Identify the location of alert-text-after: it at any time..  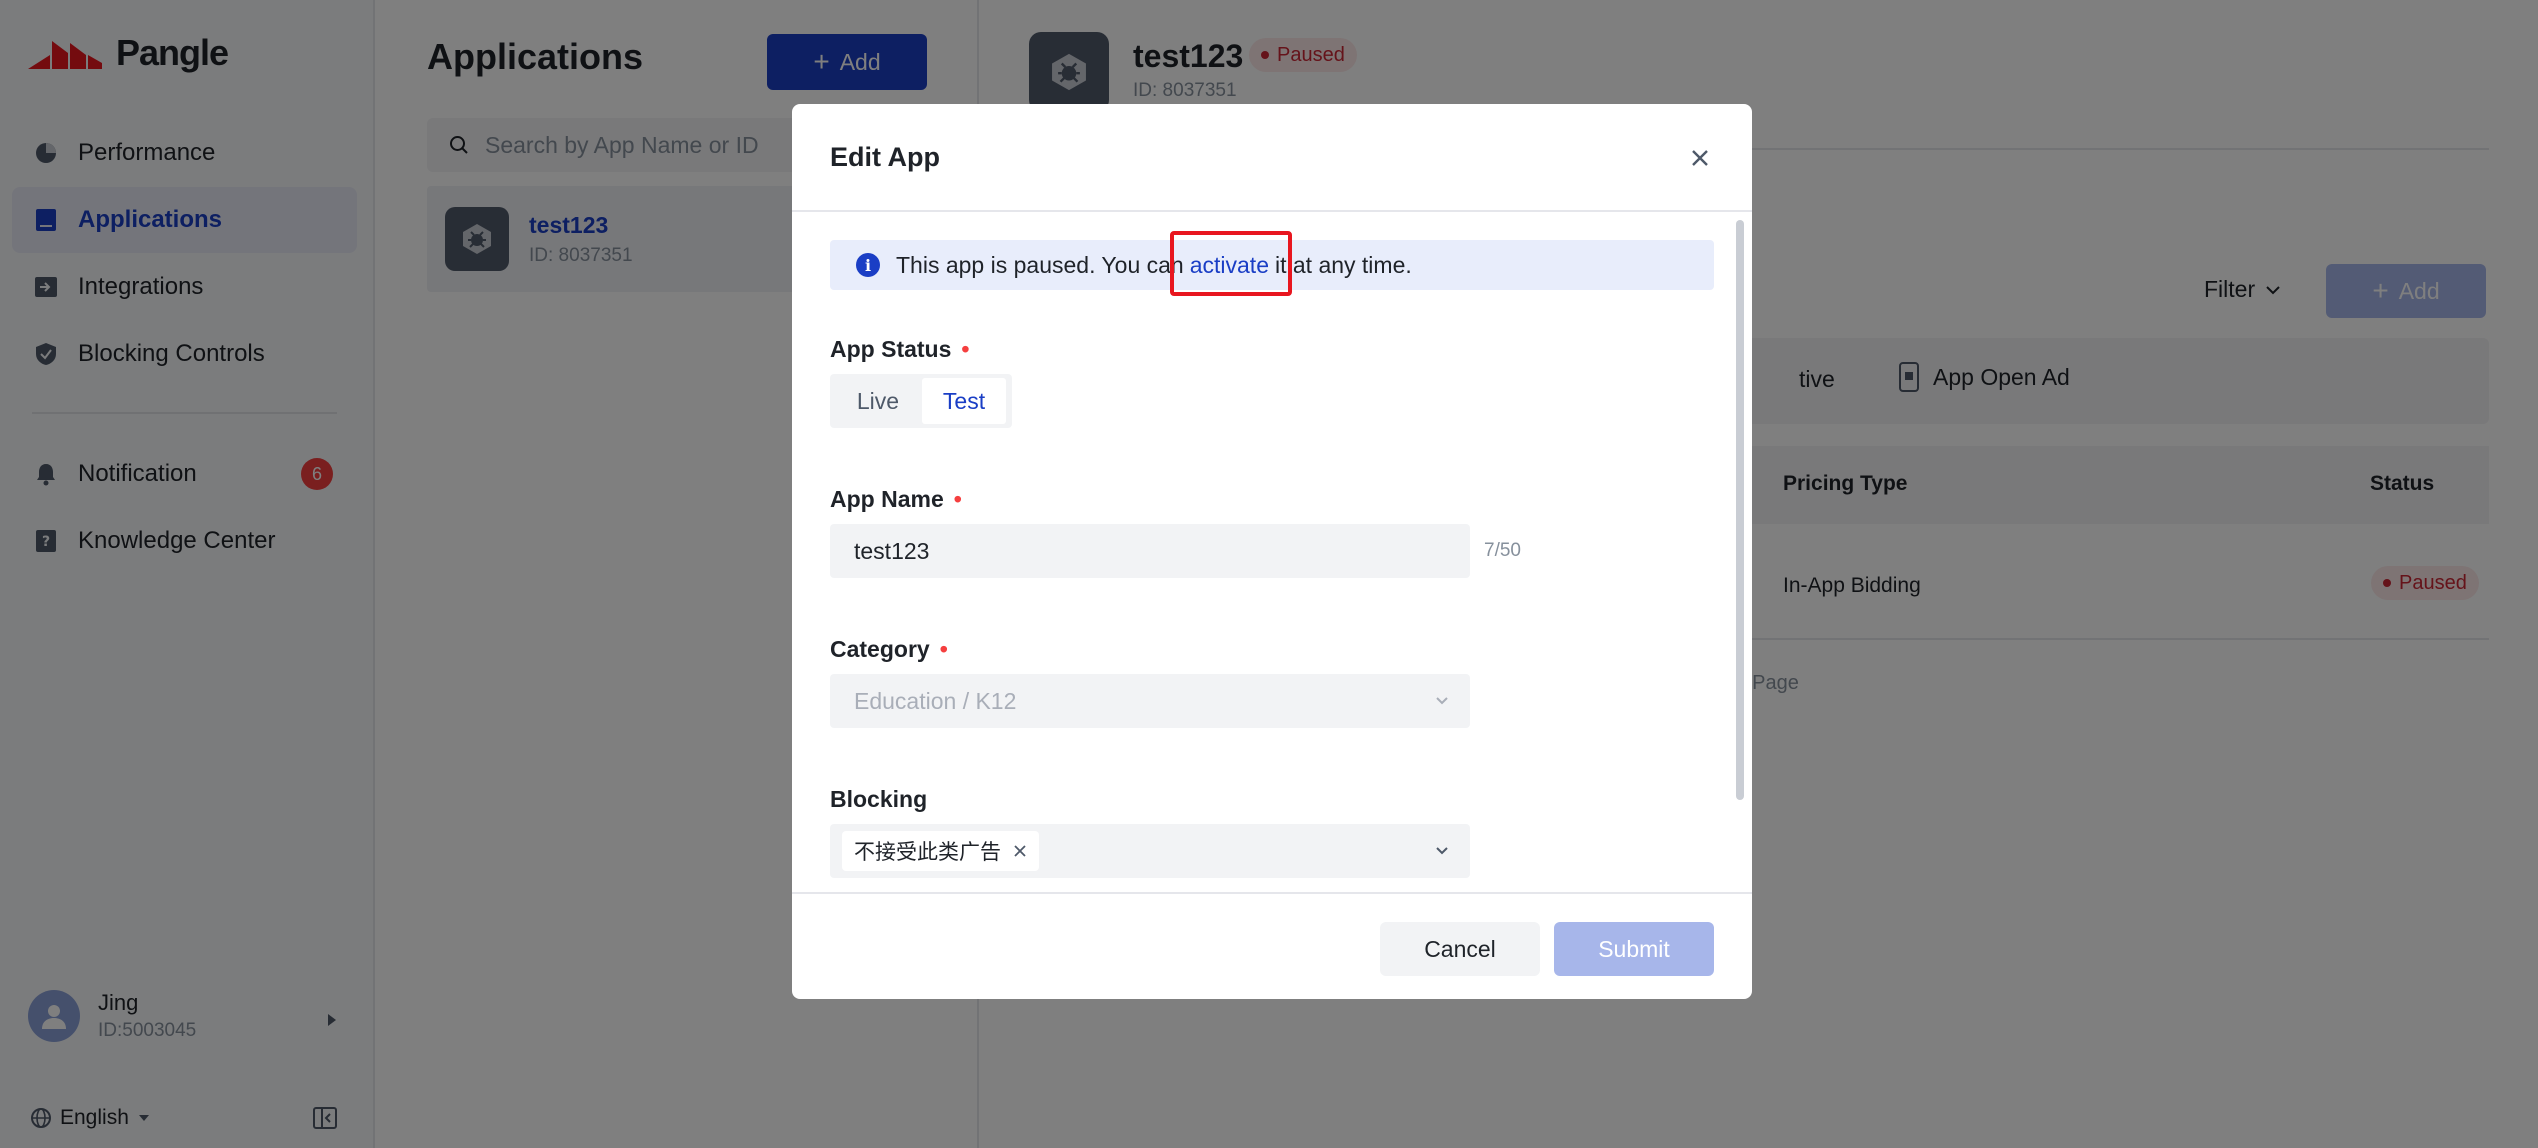
(1343, 264).